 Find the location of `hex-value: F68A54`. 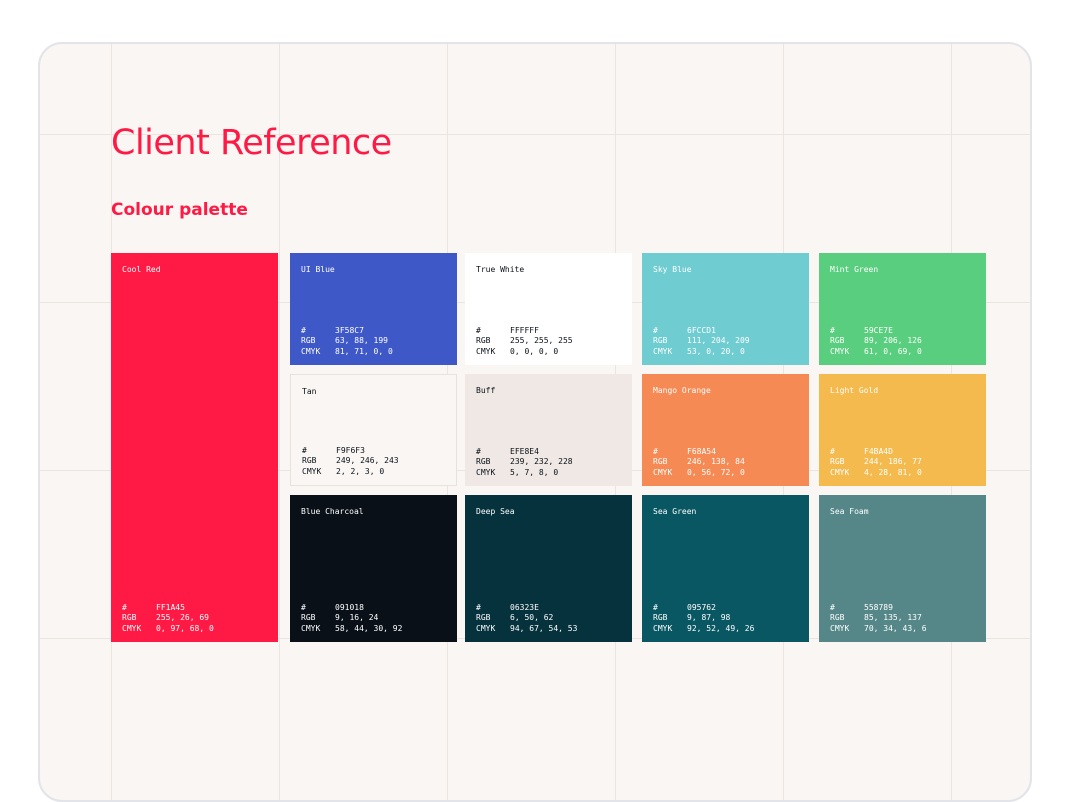

hex-value: F68A54 is located at coordinates (701, 451).